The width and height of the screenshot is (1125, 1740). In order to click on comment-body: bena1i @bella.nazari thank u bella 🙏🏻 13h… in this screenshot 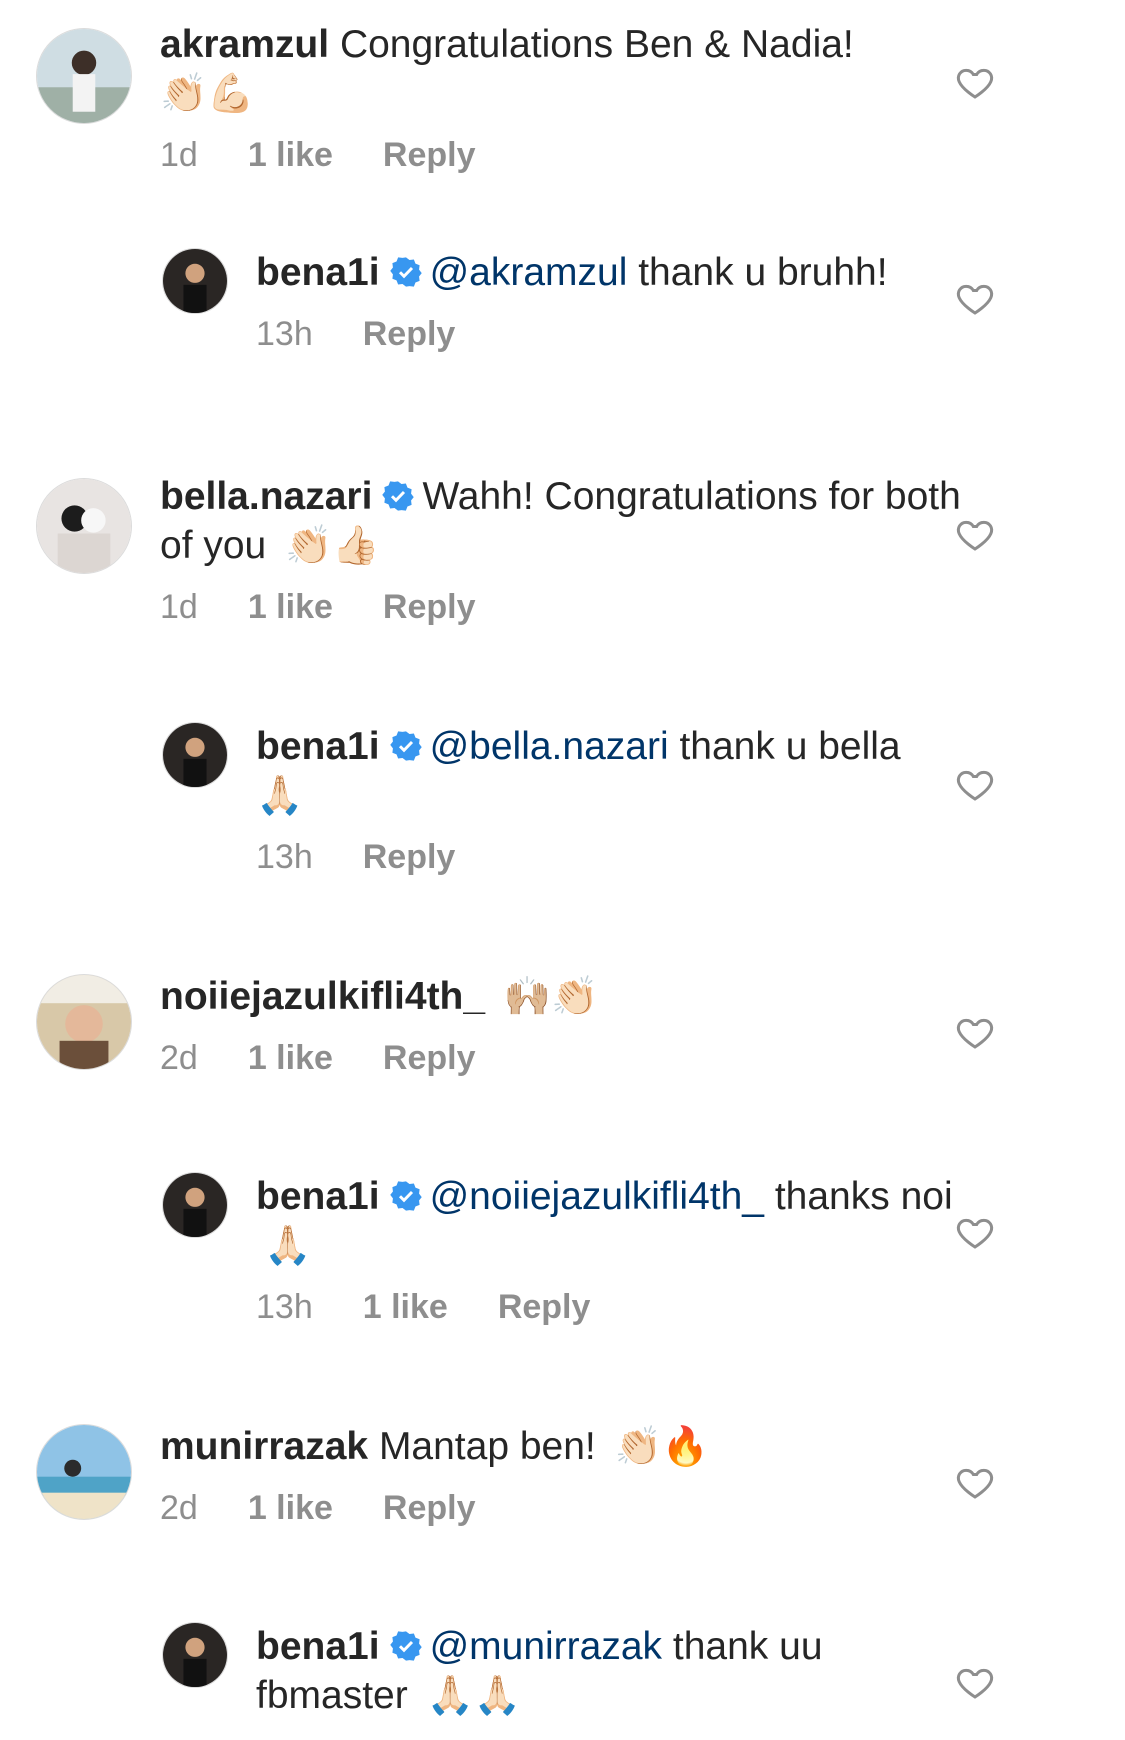, I will do `click(616, 799)`.